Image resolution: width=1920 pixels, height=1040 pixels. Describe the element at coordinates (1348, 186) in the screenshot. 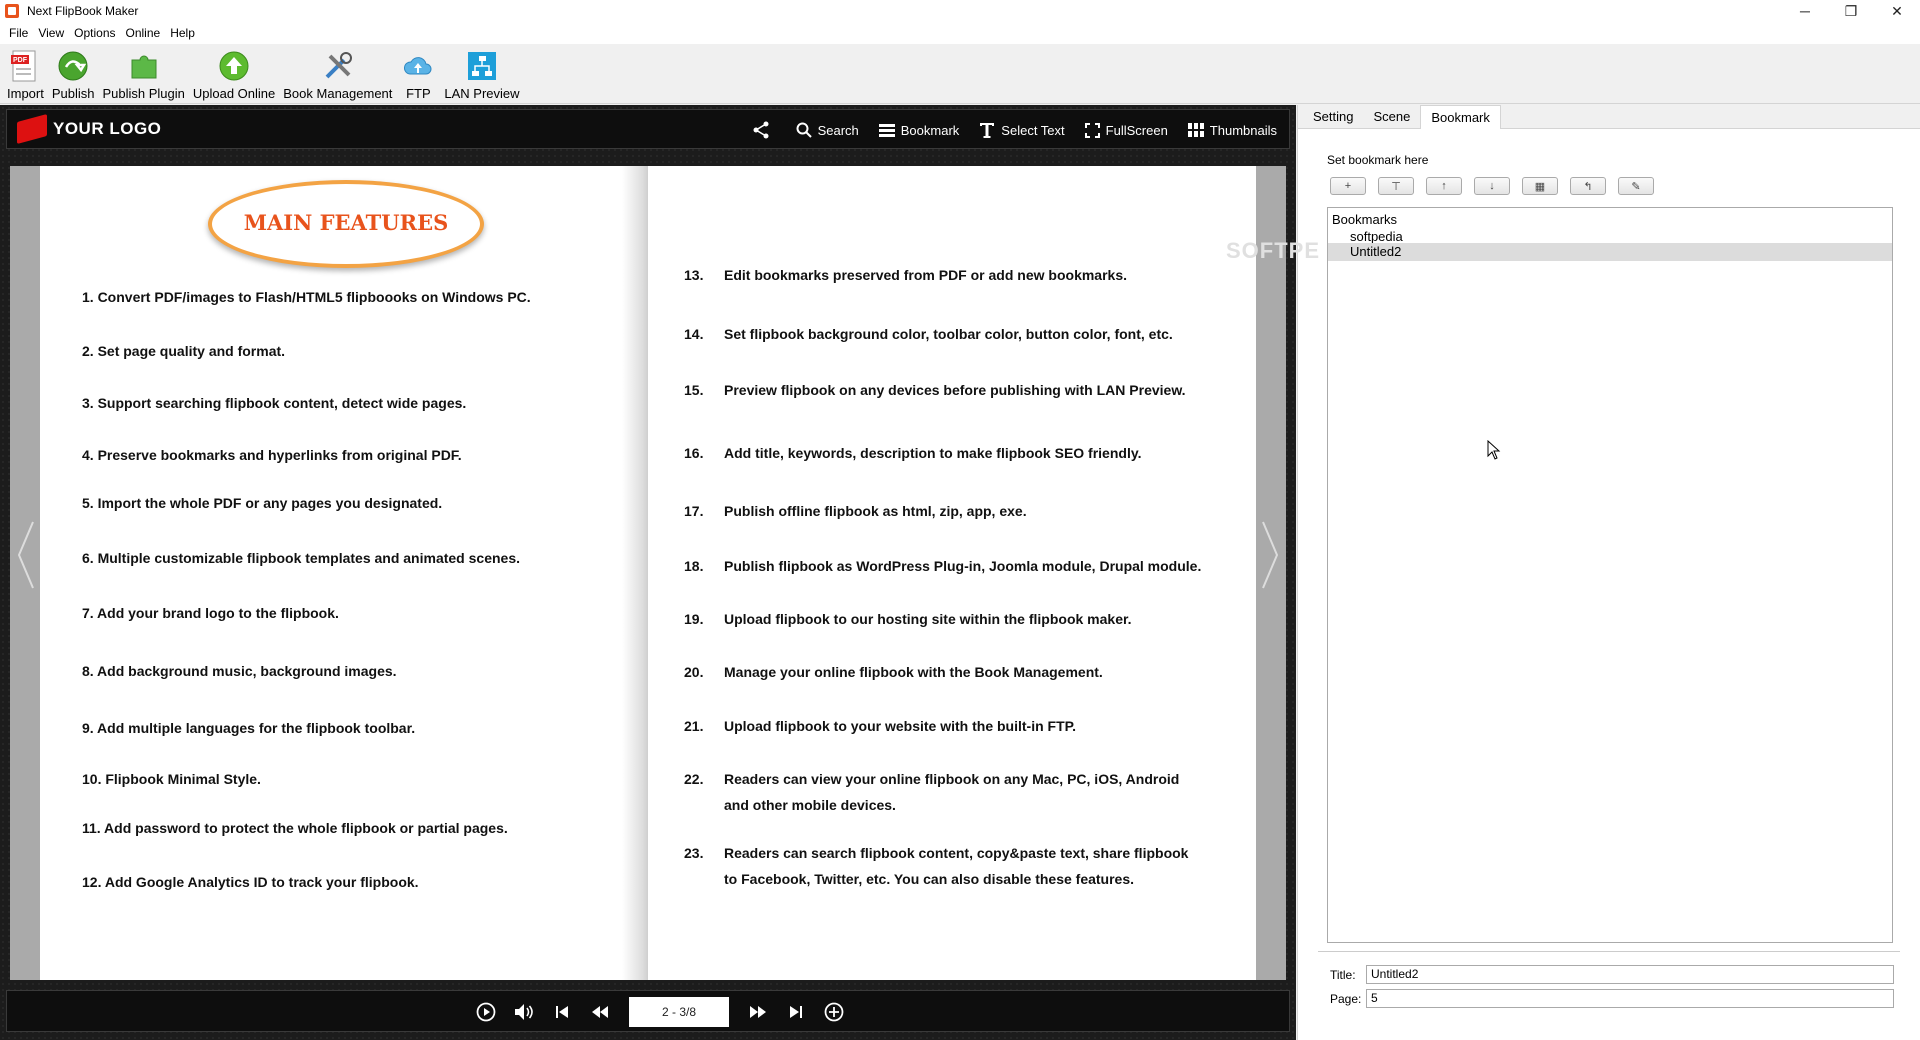

I see `add-bookmark-button: +` at that location.